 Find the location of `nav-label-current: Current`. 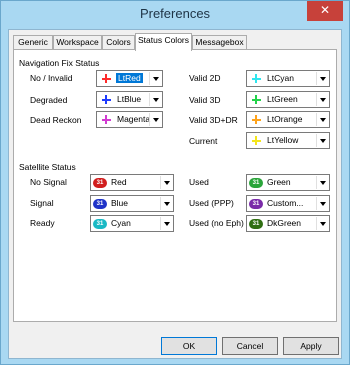

nav-label-current: Current is located at coordinates (203, 141).